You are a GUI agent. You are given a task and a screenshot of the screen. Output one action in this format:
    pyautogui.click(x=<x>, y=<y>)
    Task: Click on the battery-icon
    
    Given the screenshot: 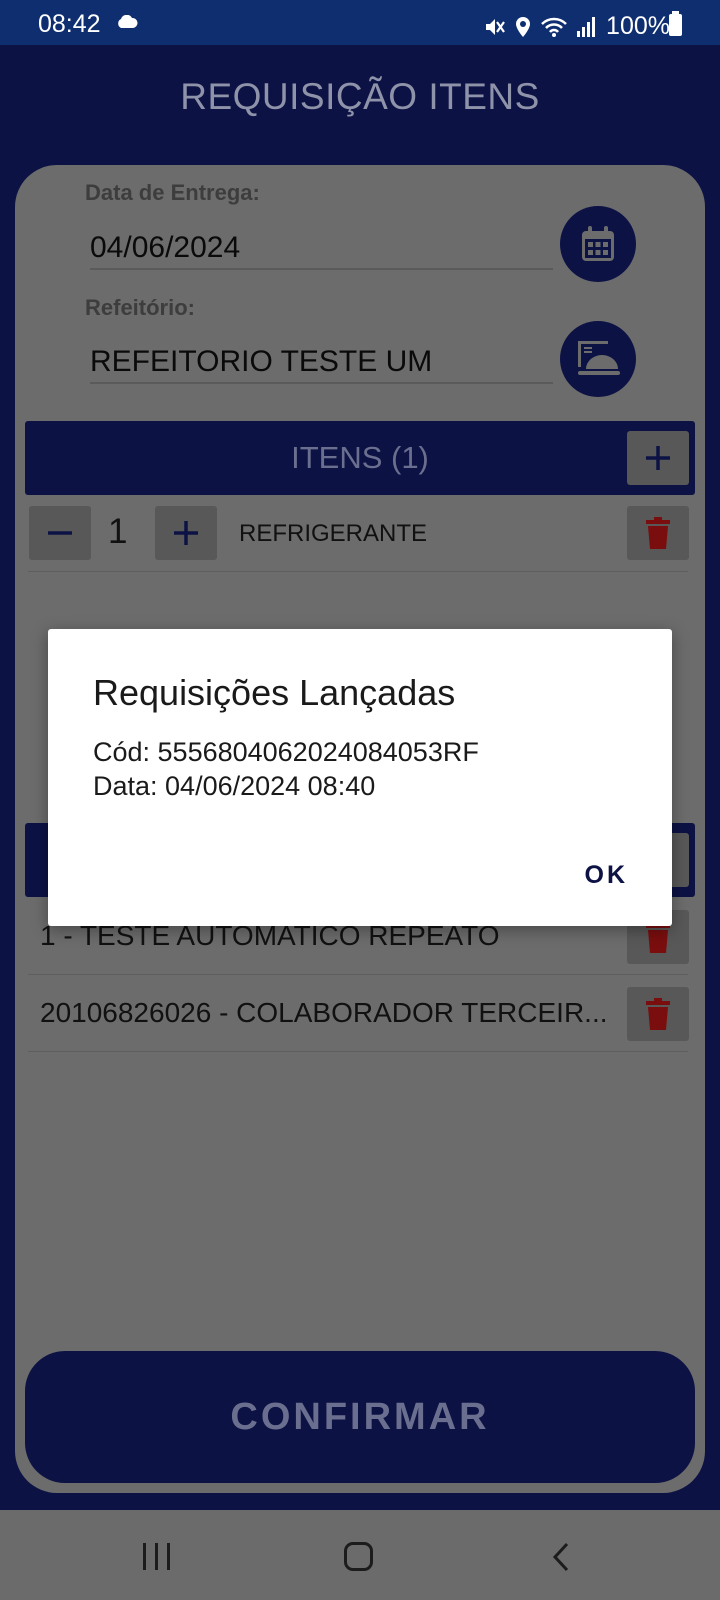 What is the action you would take?
    pyautogui.click(x=675, y=23)
    